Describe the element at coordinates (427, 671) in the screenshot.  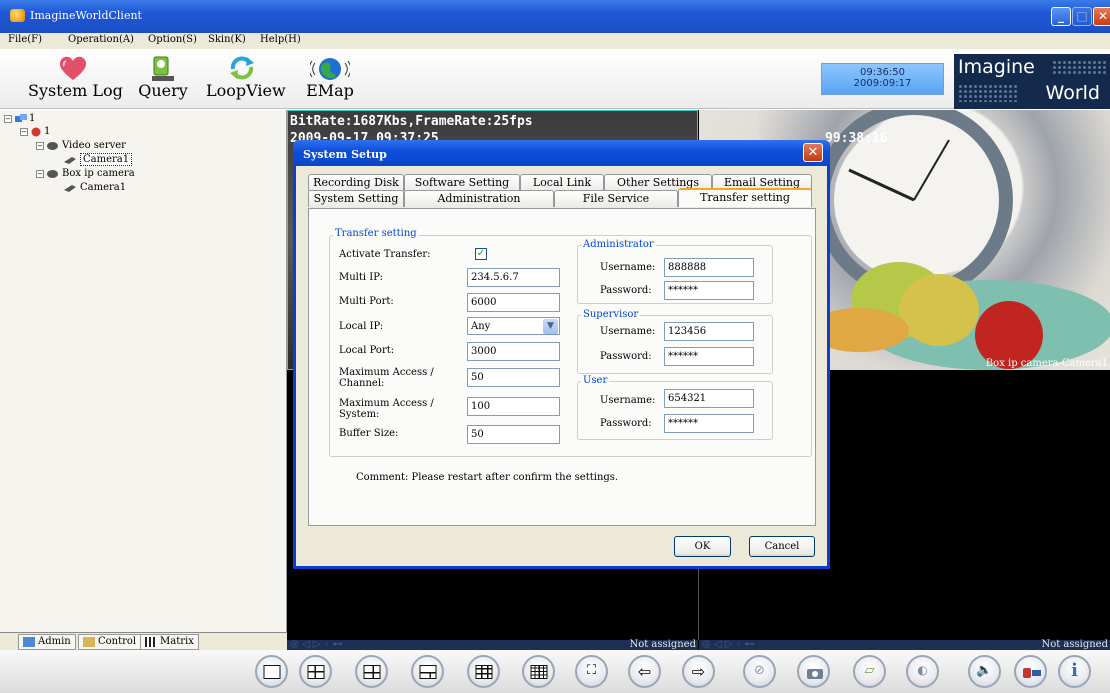
I see `layout-8-button` at that location.